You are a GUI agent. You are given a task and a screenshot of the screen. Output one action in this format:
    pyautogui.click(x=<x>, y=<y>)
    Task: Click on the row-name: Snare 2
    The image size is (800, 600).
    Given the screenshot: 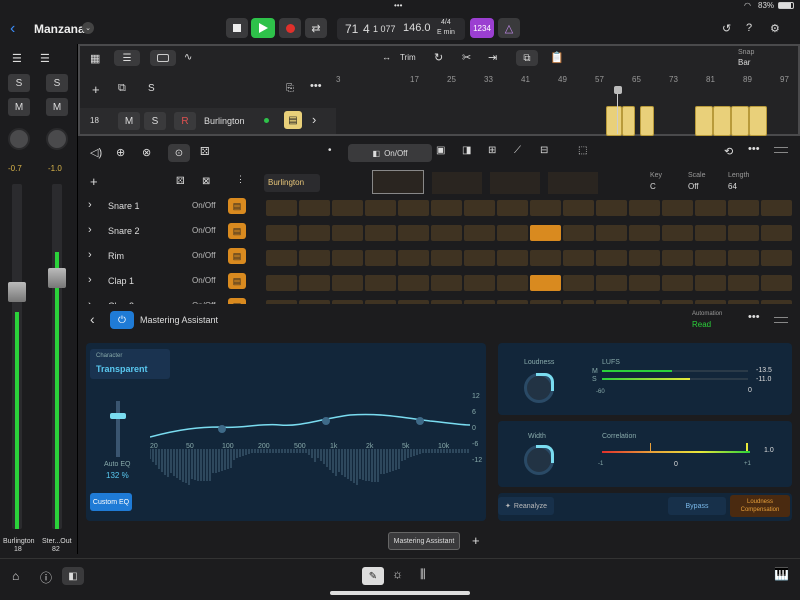 What is the action you would take?
    pyautogui.click(x=124, y=231)
    